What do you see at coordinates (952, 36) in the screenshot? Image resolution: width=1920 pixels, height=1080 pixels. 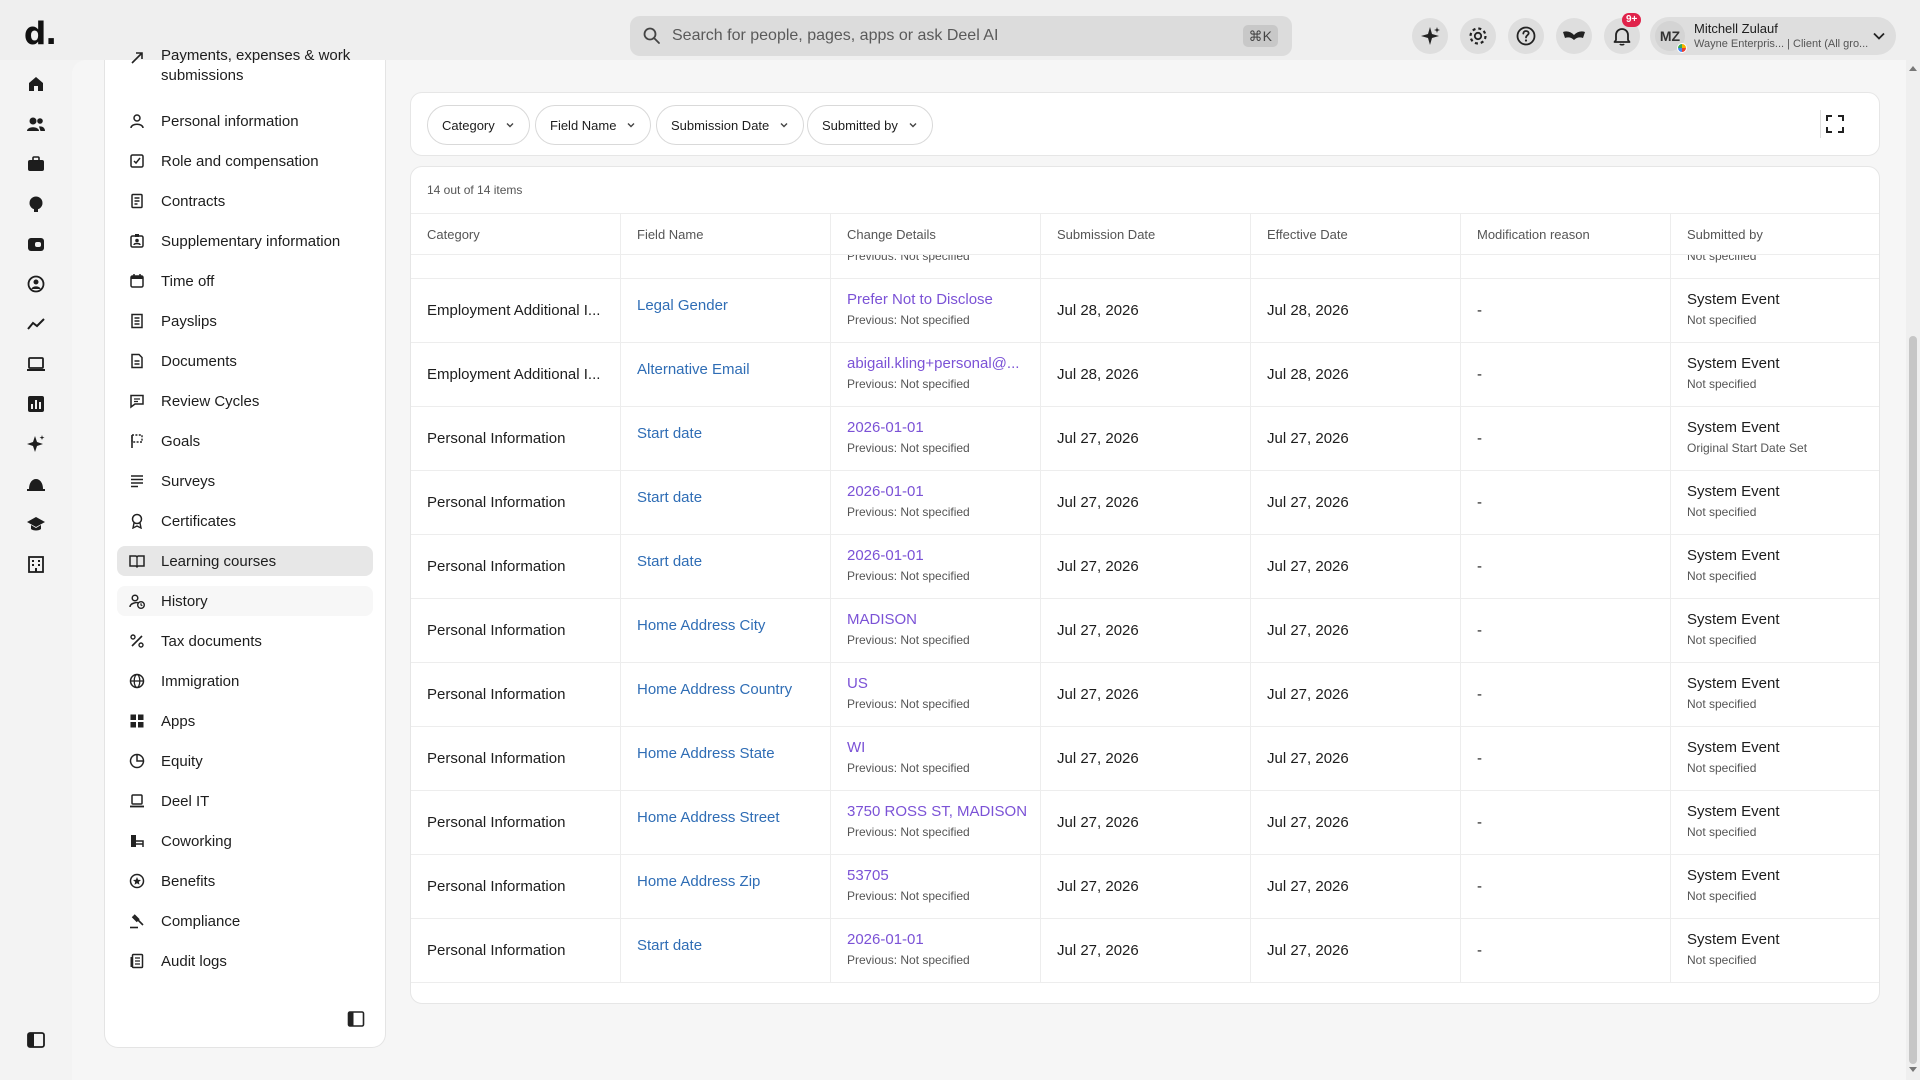 I see `search-input` at bounding box center [952, 36].